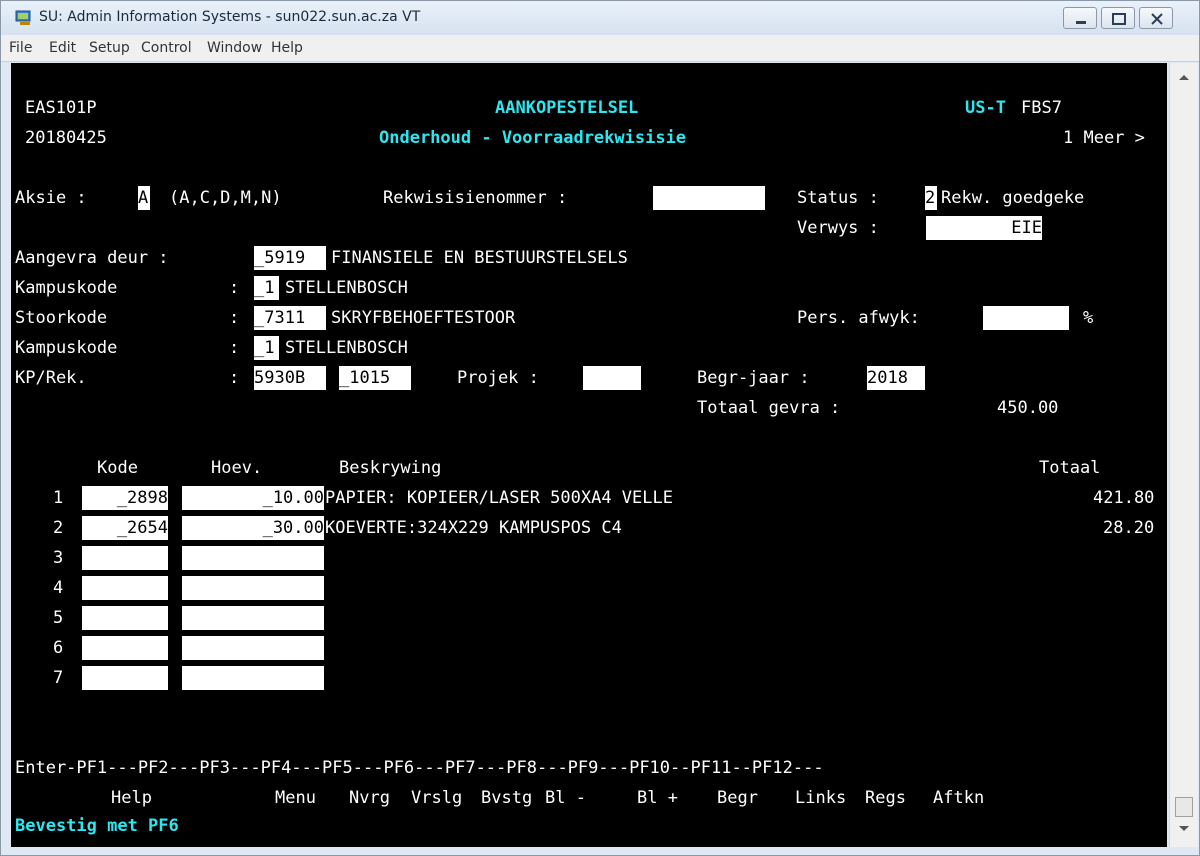  I want to click on more-indicator: 1 Meer >, so click(1104, 138).